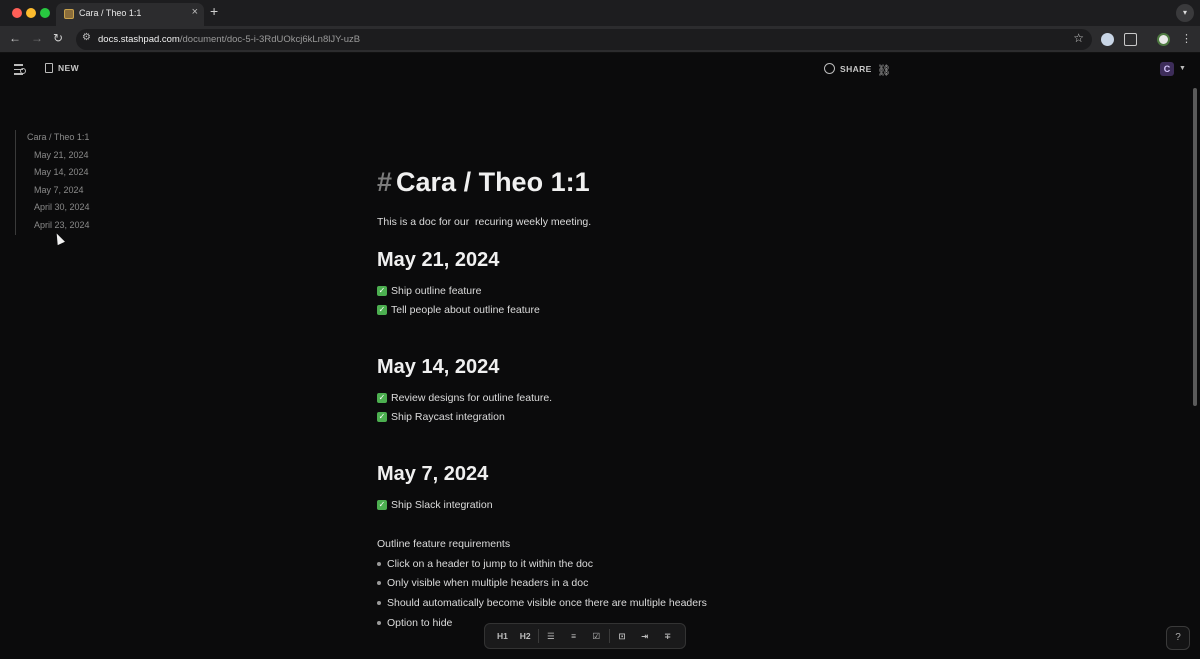 This screenshot has width=1200, height=659. Describe the element at coordinates (58, 38) in the screenshot. I see `reload-icon: ↻` at that location.